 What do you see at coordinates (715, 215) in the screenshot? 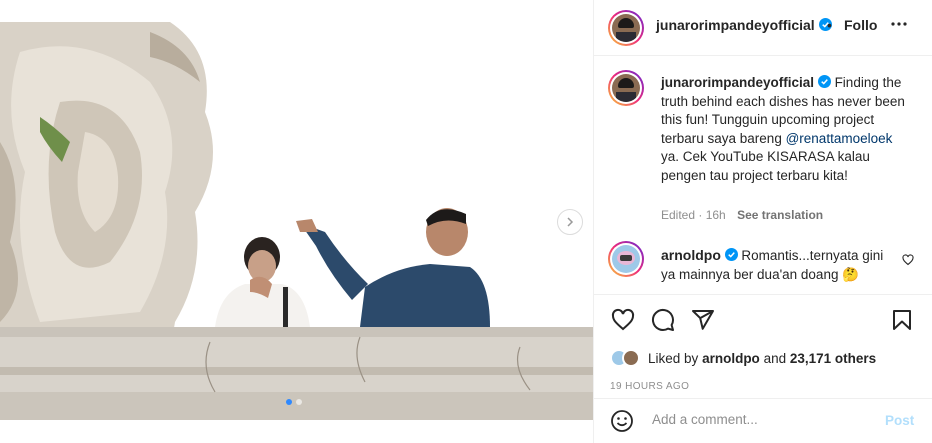
I see `post-age: 16h` at bounding box center [715, 215].